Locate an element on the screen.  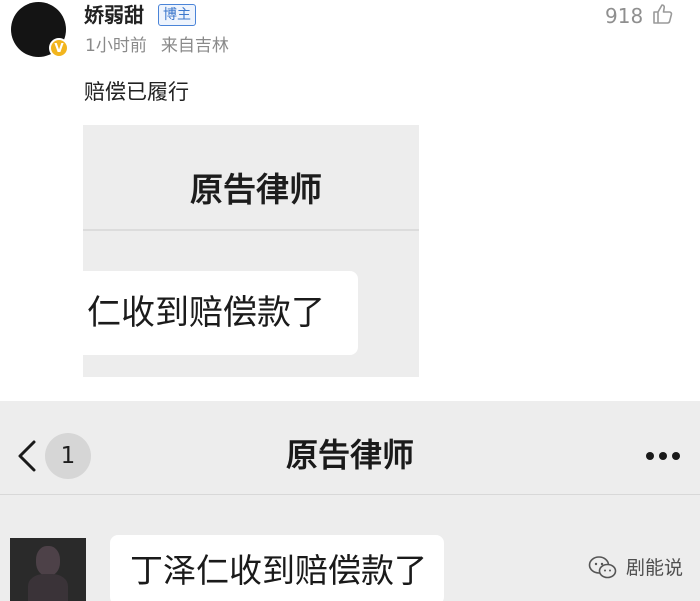
blurred-face is located at coordinates (48, 561).